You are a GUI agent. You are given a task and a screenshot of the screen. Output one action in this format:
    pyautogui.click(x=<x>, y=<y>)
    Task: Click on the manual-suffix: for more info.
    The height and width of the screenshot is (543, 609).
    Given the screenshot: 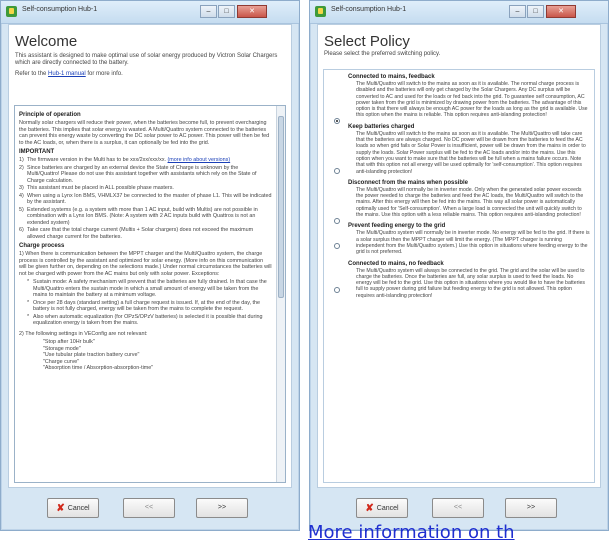 What is the action you would take?
    pyautogui.click(x=105, y=74)
    